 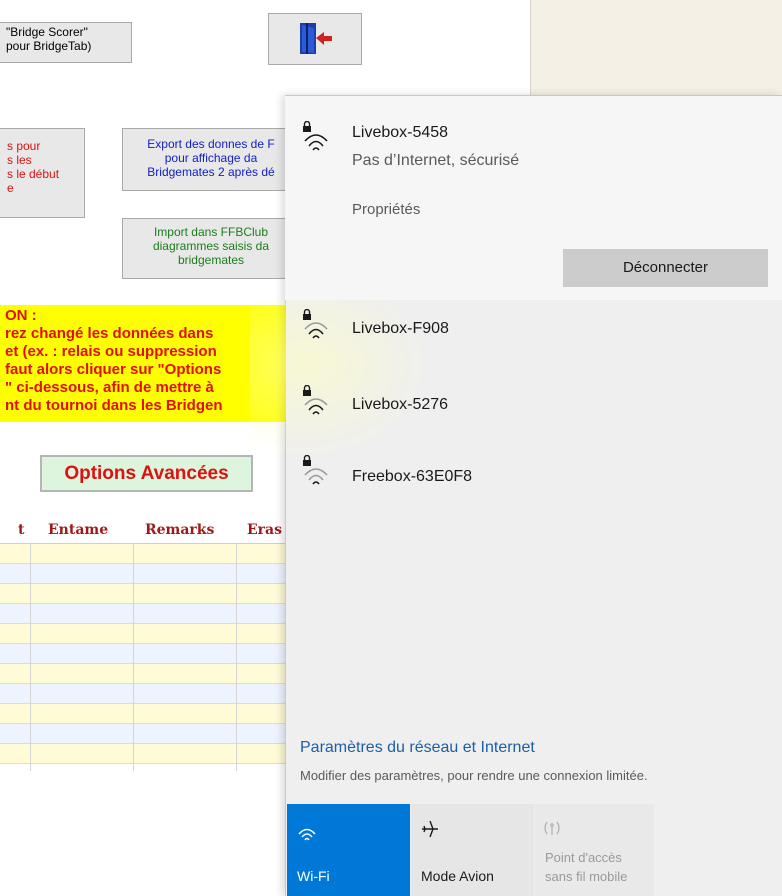 What do you see at coordinates (211, 158) in the screenshot?
I see `export-line2: pour affichage da` at bounding box center [211, 158].